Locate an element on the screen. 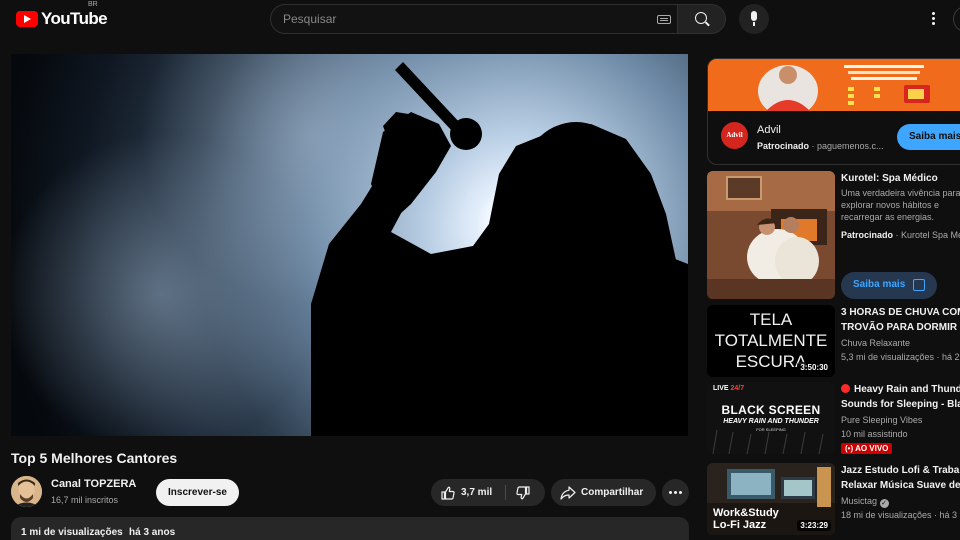 The image size is (960, 540). search-icon is located at coordinates (701, 18).